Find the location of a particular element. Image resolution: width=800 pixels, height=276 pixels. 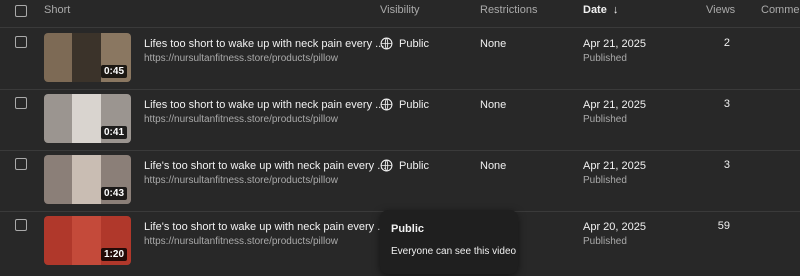

date-cell: Apr 20, 2025 is located at coordinates (614, 227).